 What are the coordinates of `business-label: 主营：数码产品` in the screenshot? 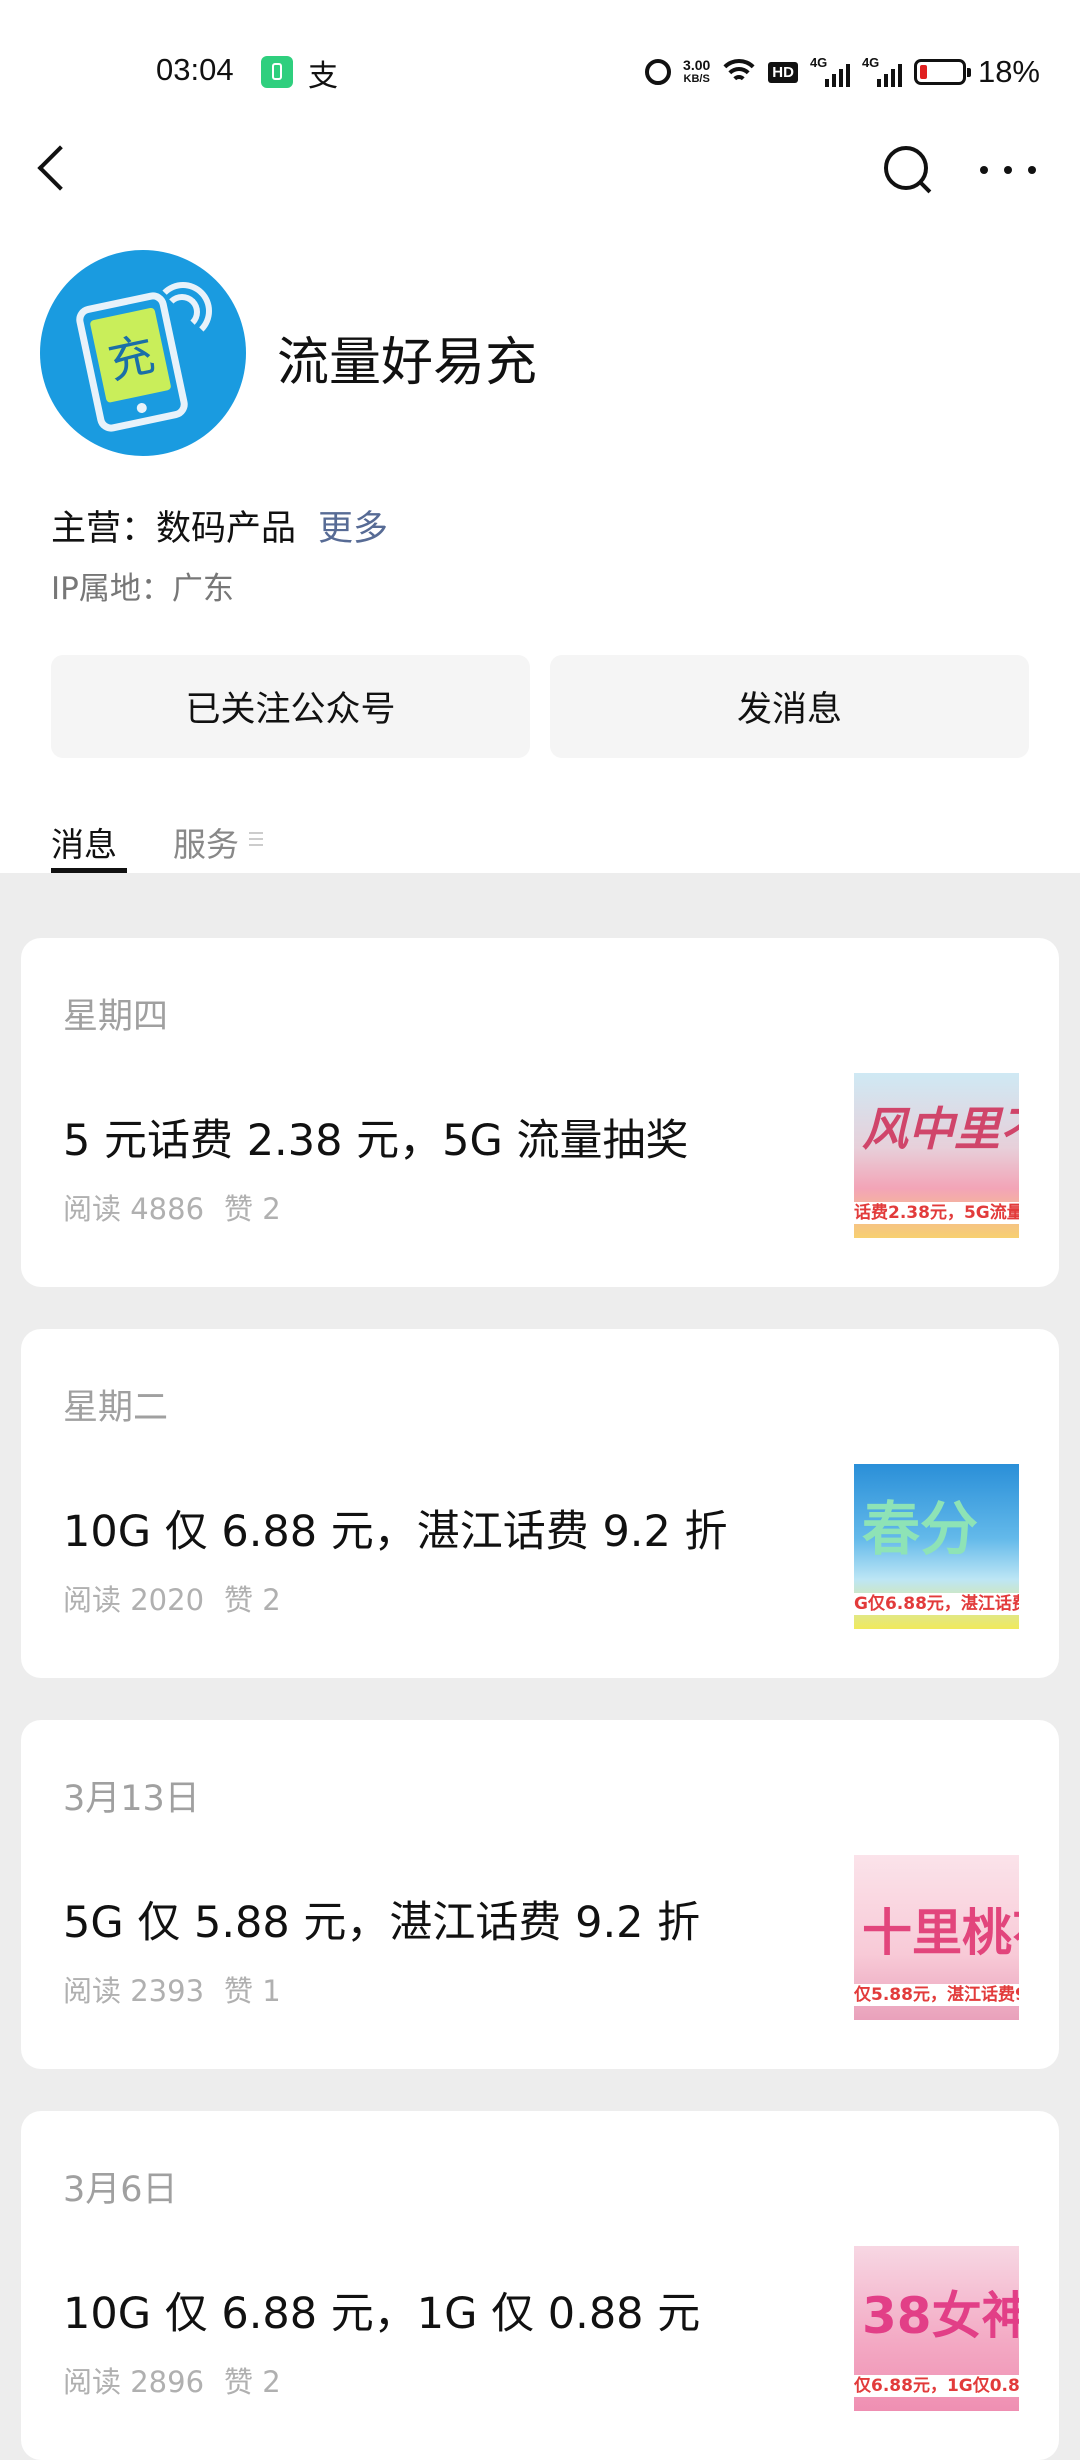 It's located at (174, 529).